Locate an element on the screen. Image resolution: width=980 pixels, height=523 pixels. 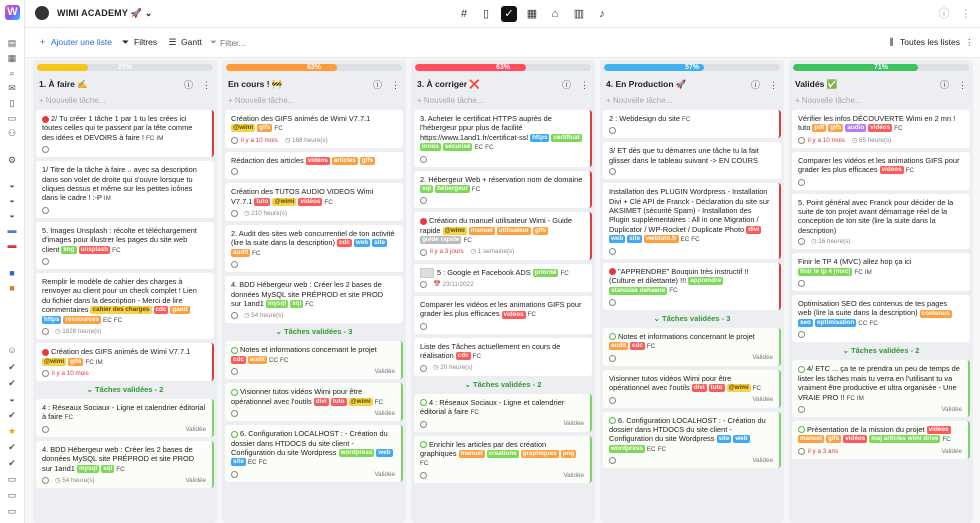
task-tag: contenus is located at coordinates (935, 313).